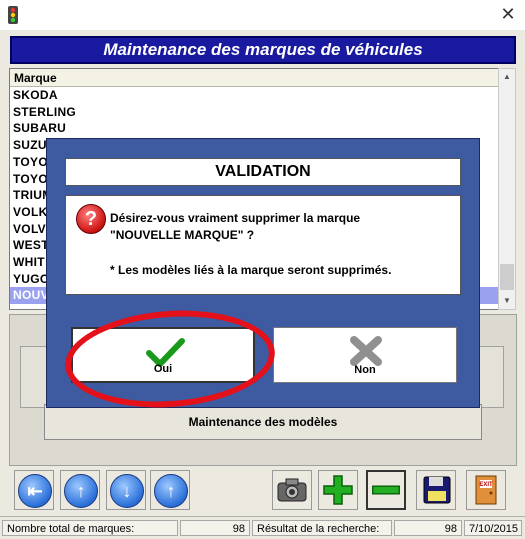 This screenshot has height=539, width=525. I want to click on save-icon, so click(437, 490).